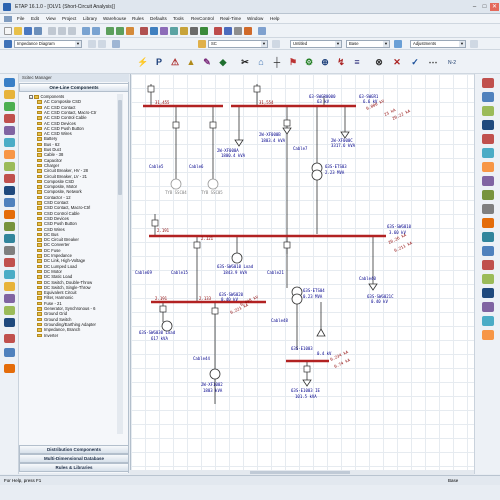 This screenshot has height=500, width=500. What do you see at coordinates (488, 97) in the screenshot?
I see `bus-tool-icon` at bounding box center [488, 97].